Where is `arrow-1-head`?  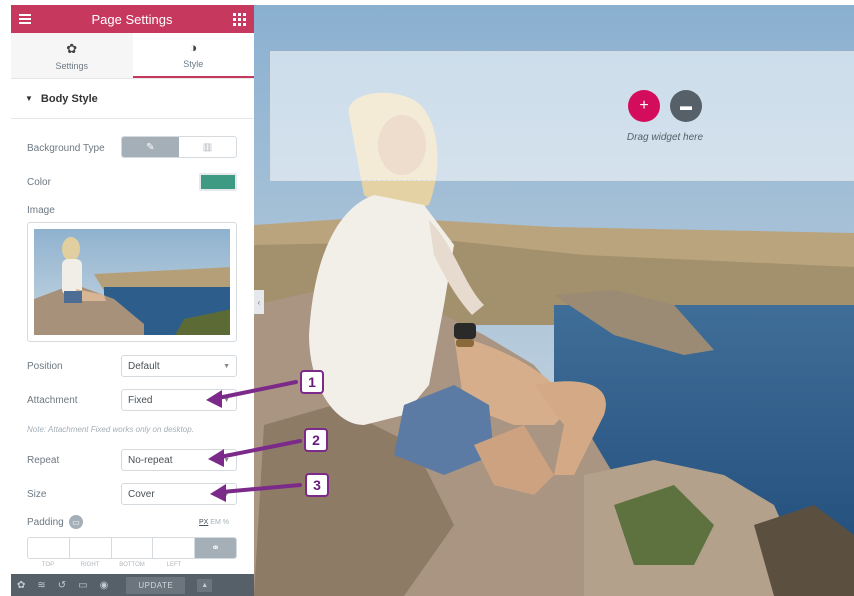
arrow-1-head is located at coordinates (214, 399).